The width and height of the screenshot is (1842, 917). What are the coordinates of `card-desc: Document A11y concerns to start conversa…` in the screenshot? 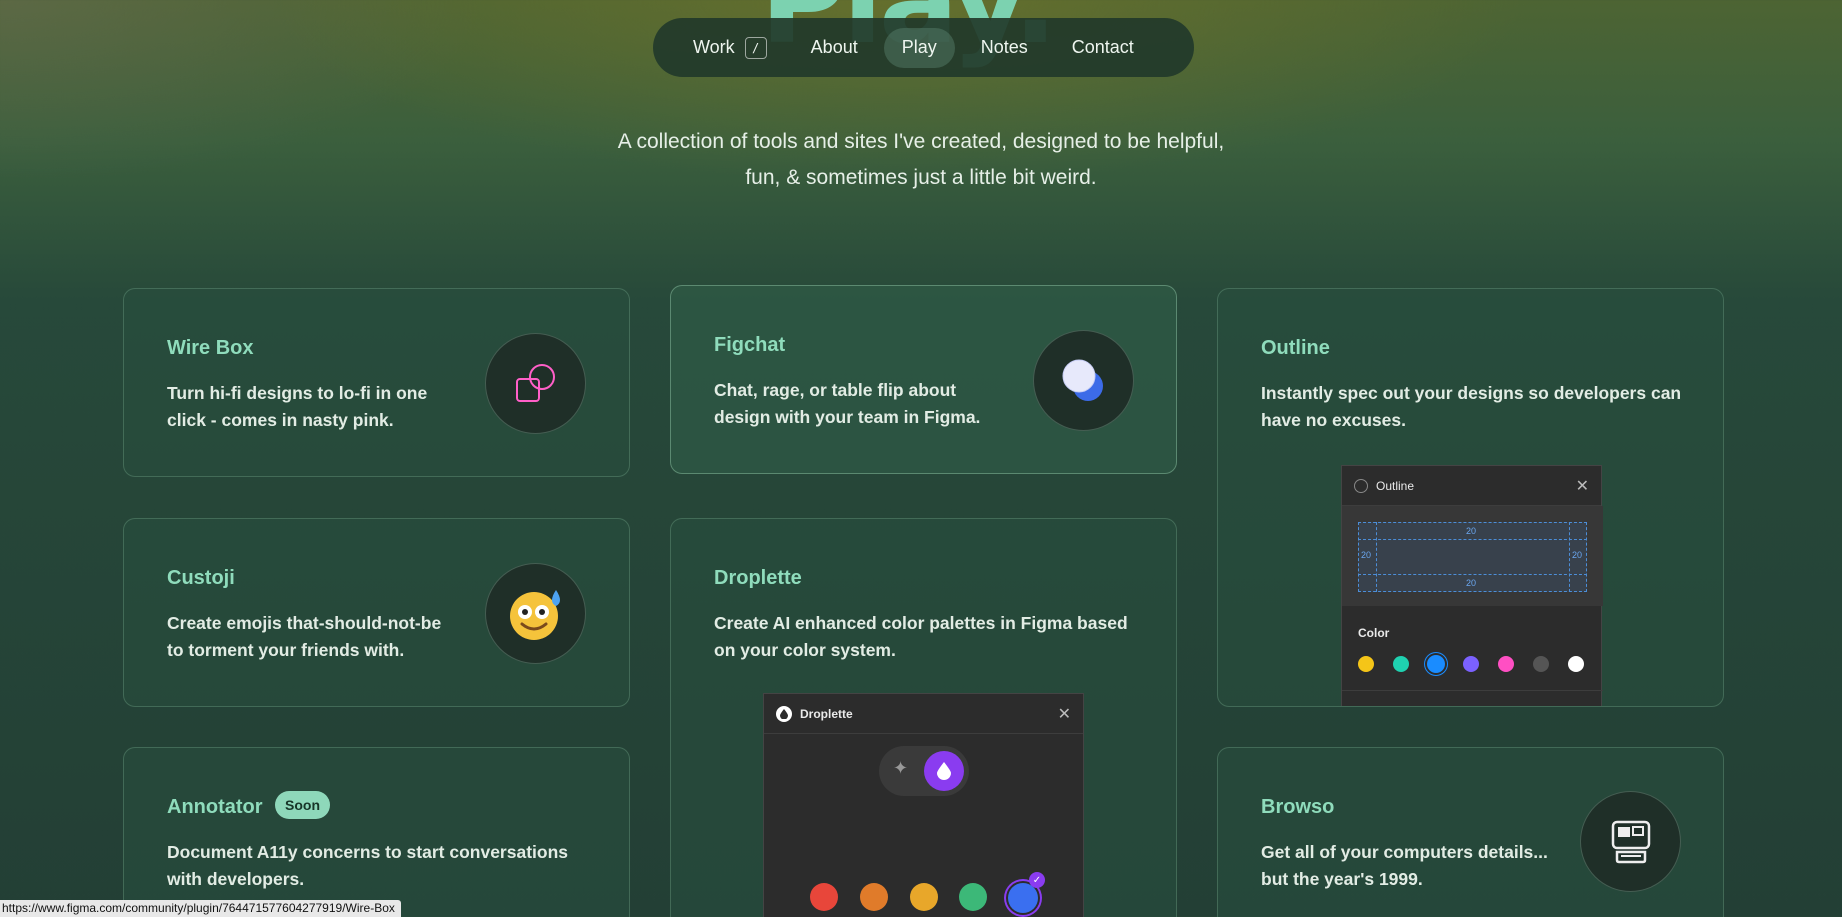 It's located at (368, 865).